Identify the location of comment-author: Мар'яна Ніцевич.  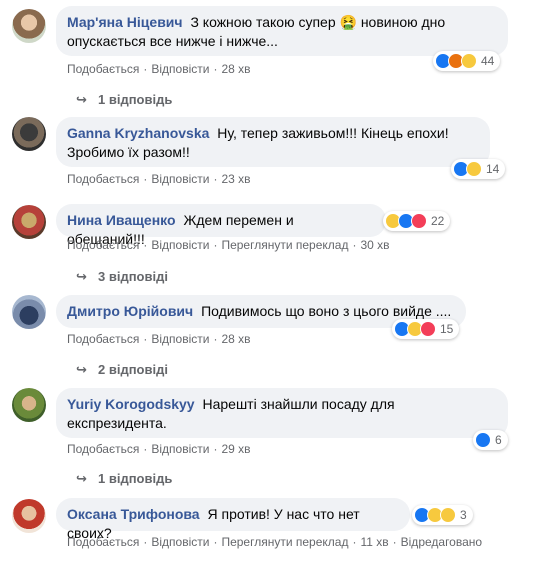
(125, 22).